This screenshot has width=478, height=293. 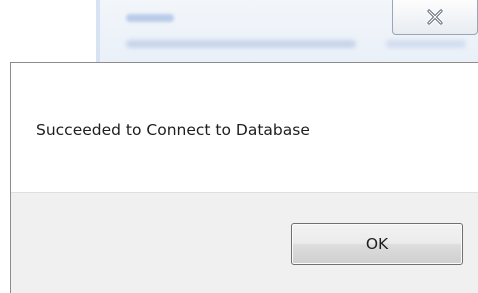 I want to click on ok-button: OK, so click(x=377, y=244).